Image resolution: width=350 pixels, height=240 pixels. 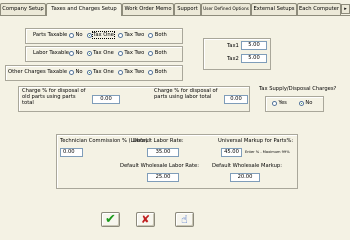 What do you see at coordinates (23, 9) in the screenshot?
I see `tab-company-setup: Company Setup` at bounding box center [23, 9].